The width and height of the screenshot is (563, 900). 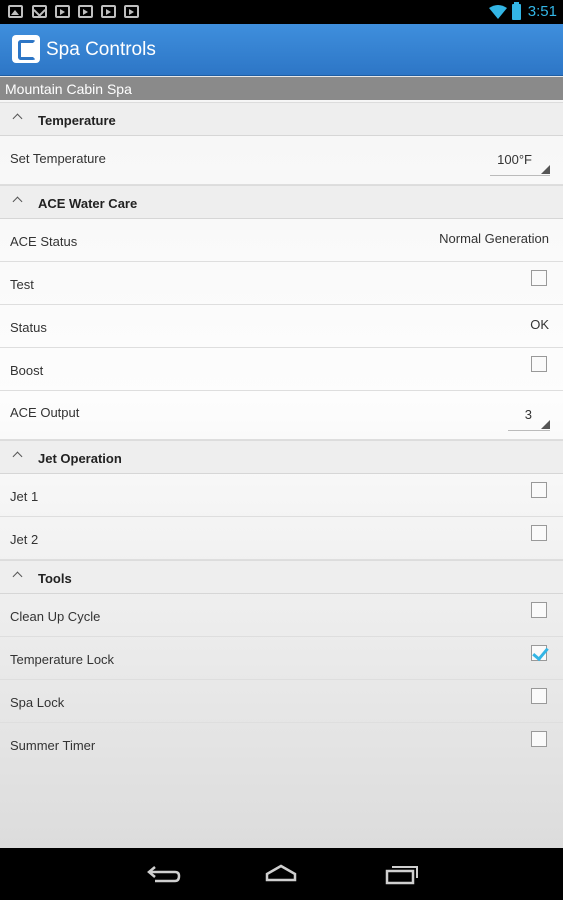 What do you see at coordinates (539, 278) in the screenshot?
I see `test-checkbox` at bounding box center [539, 278].